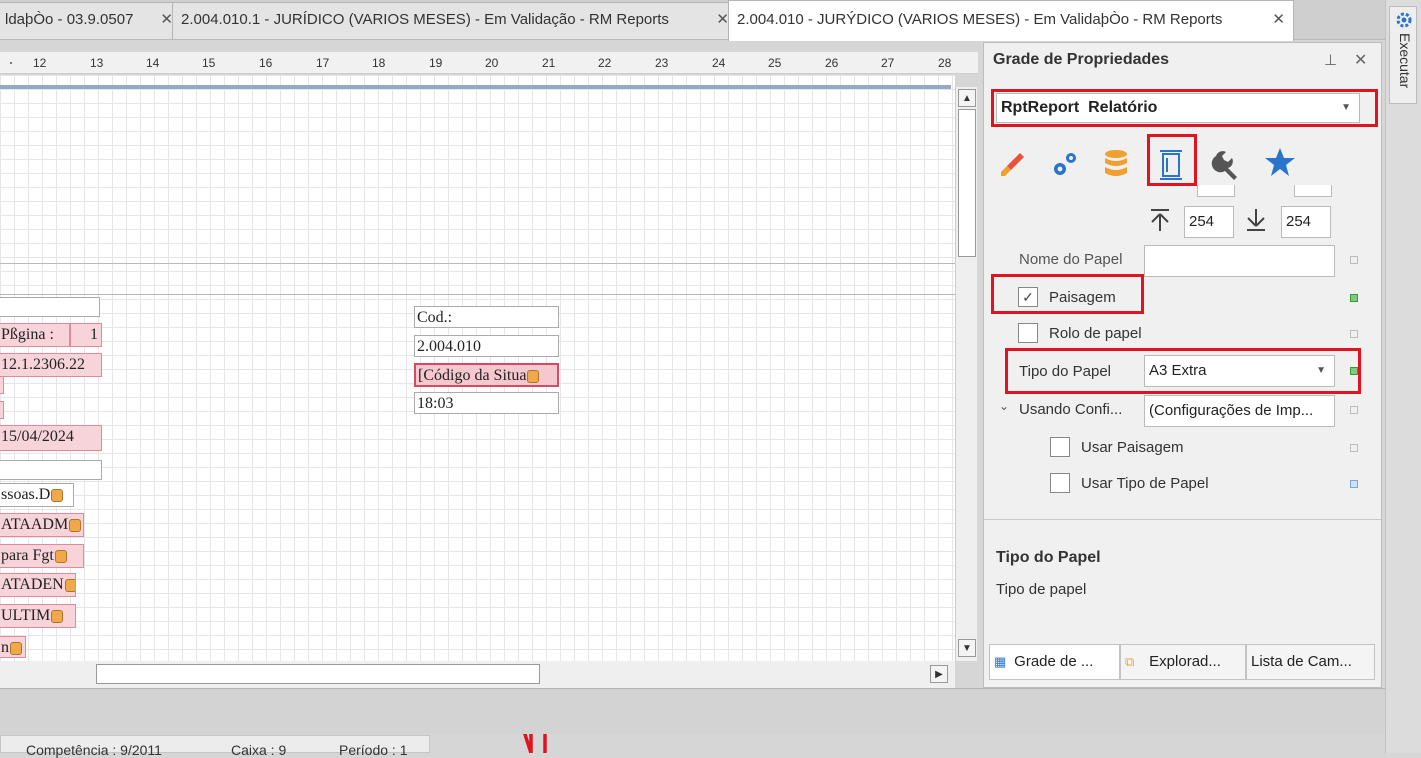 The image size is (1421, 758). What do you see at coordinates (486, 403) in the screenshot?
I see `report-field: 18:03` at bounding box center [486, 403].